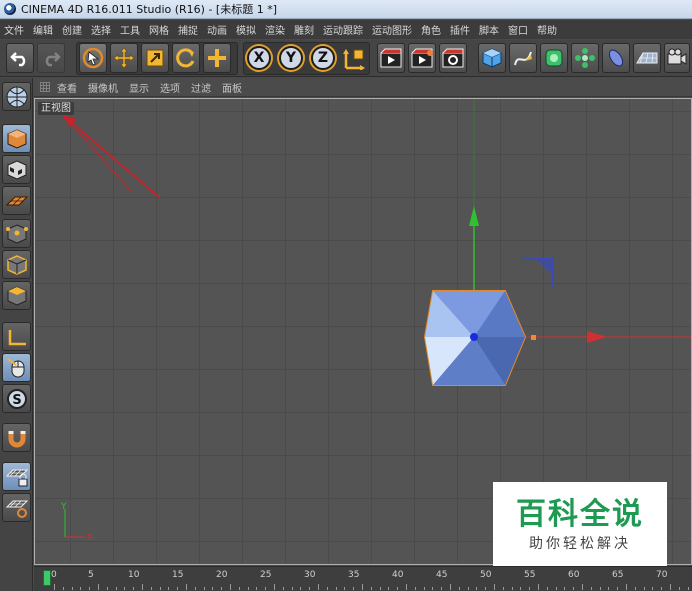 The width and height of the screenshot is (692, 591). What do you see at coordinates (16, 295) in the screenshot?
I see `polygon-mode-button` at bounding box center [16, 295].